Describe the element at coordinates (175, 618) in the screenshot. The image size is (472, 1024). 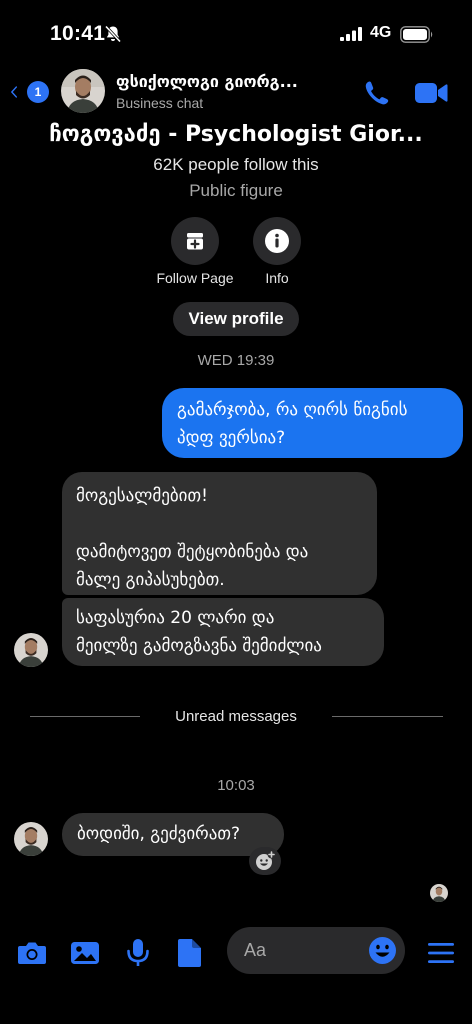
I see `message-line: საფასურია 20 ლარი და` at that location.